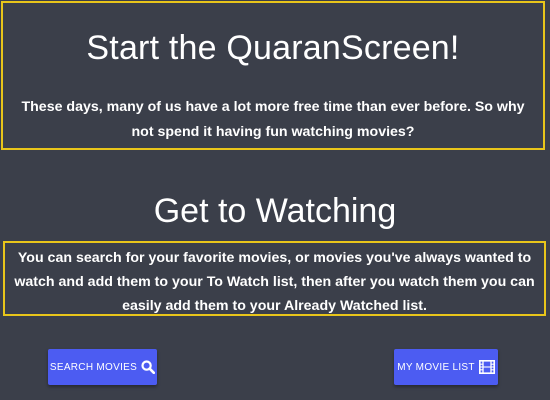  What do you see at coordinates (275, 211) in the screenshot?
I see `section-title: Get to Watching` at bounding box center [275, 211].